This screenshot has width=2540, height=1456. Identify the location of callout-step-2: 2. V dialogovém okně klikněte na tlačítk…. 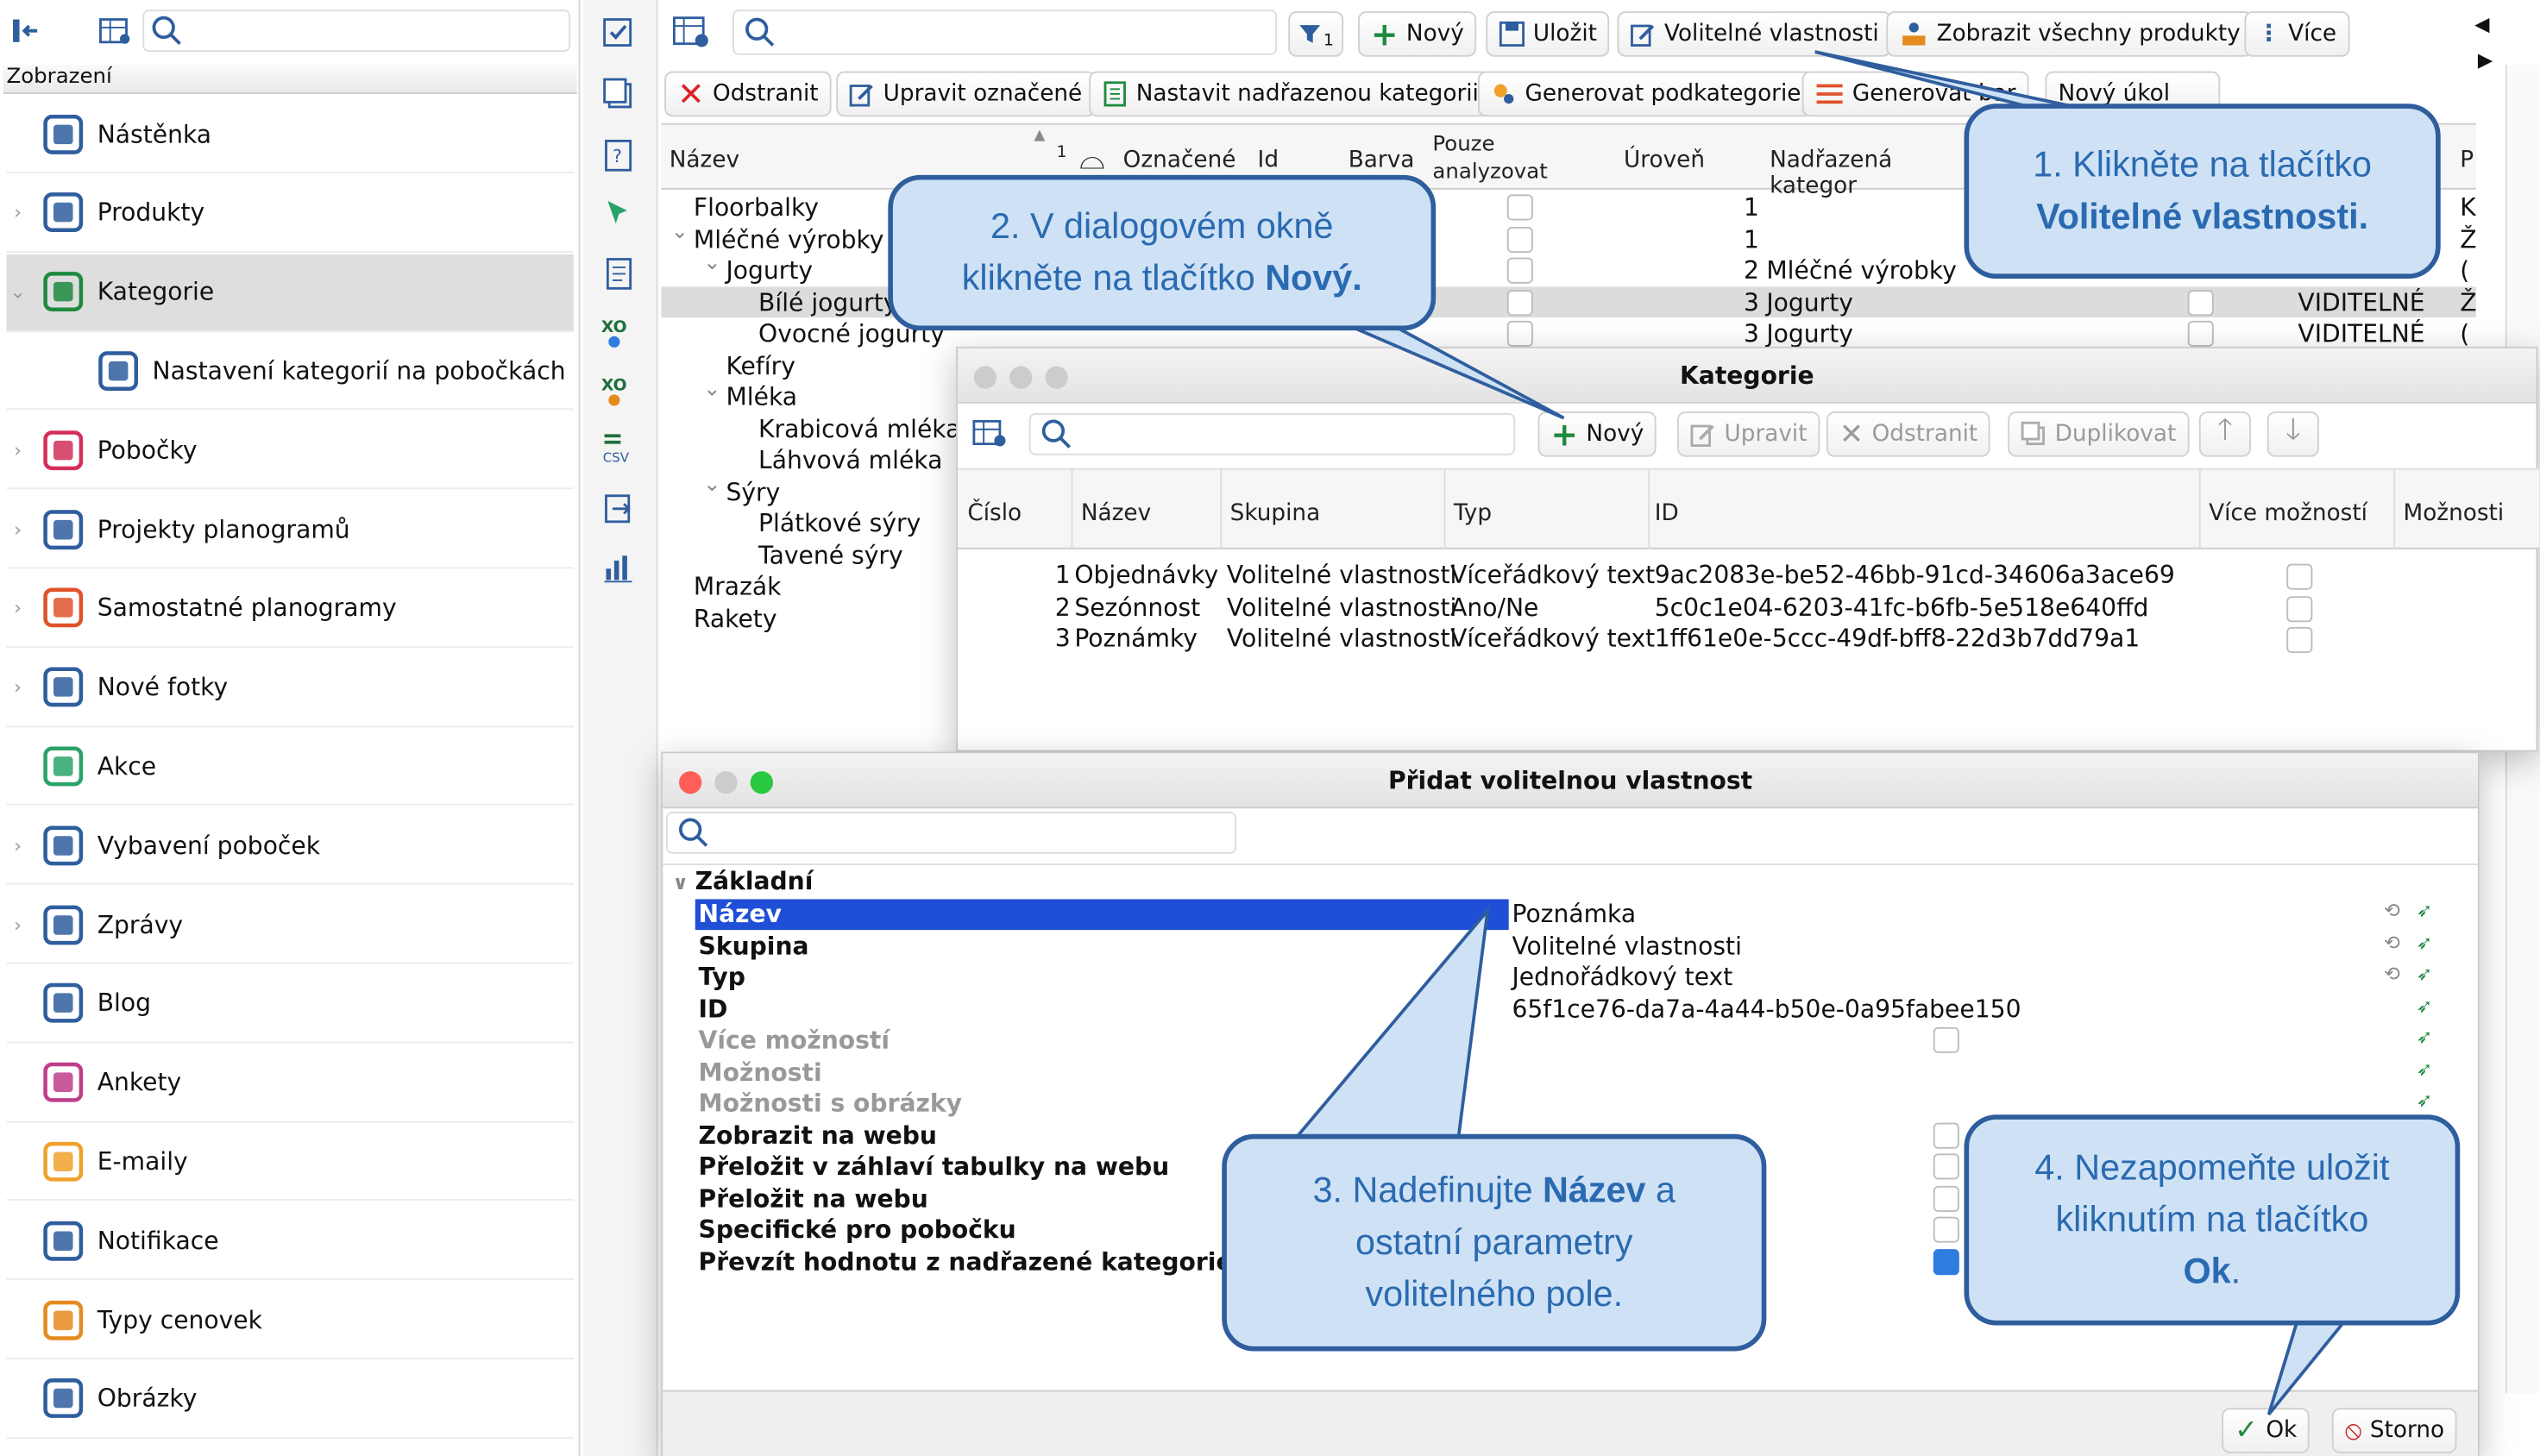
(1162, 253).